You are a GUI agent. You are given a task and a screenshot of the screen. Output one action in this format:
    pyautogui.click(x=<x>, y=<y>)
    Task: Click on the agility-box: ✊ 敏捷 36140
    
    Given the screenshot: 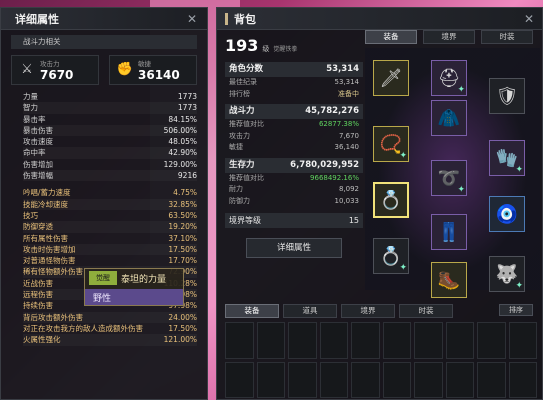 What is the action you would take?
    pyautogui.click(x=153, y=70)
    